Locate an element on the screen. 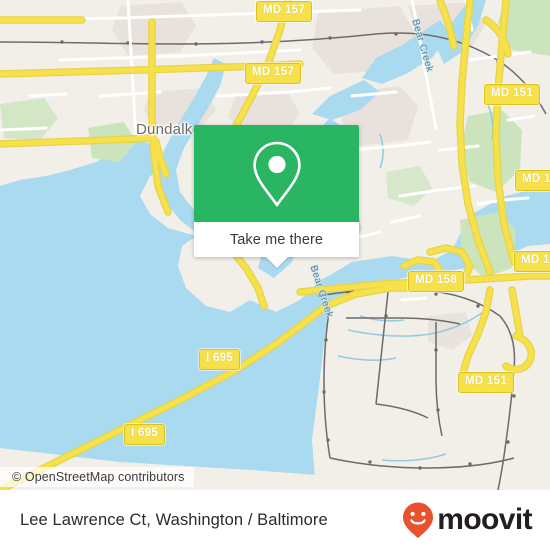 The height and width of the screenshot is (550, 550). location-popup: Take me there is located at coordinates (276, 196).